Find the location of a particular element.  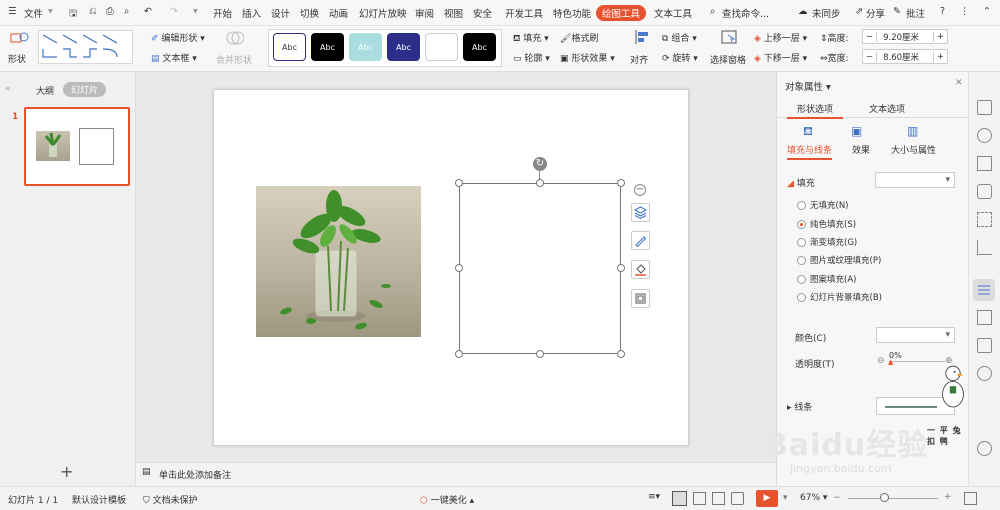

bring-forward-button: ◈ 上移一层 ▾ is located at coordinates (780, 37).